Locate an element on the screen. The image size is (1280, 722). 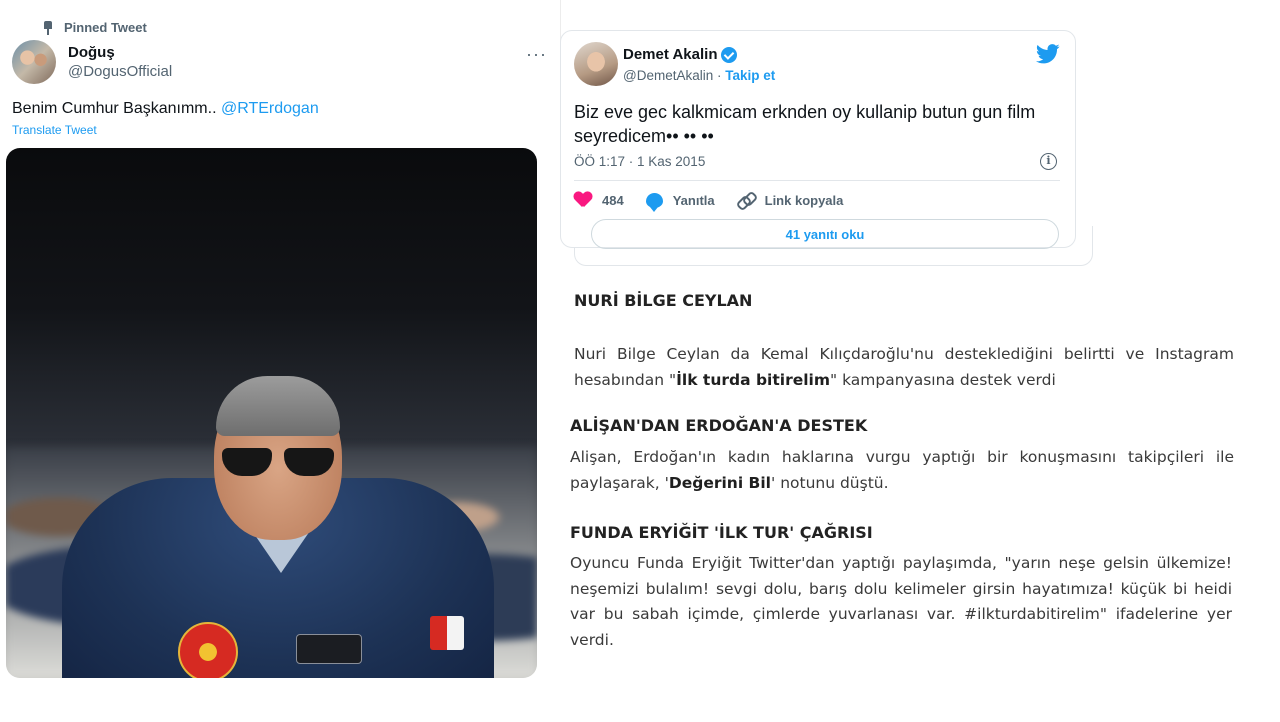
copy-link-button: Link kopyala is located at coordinates (790, 200).